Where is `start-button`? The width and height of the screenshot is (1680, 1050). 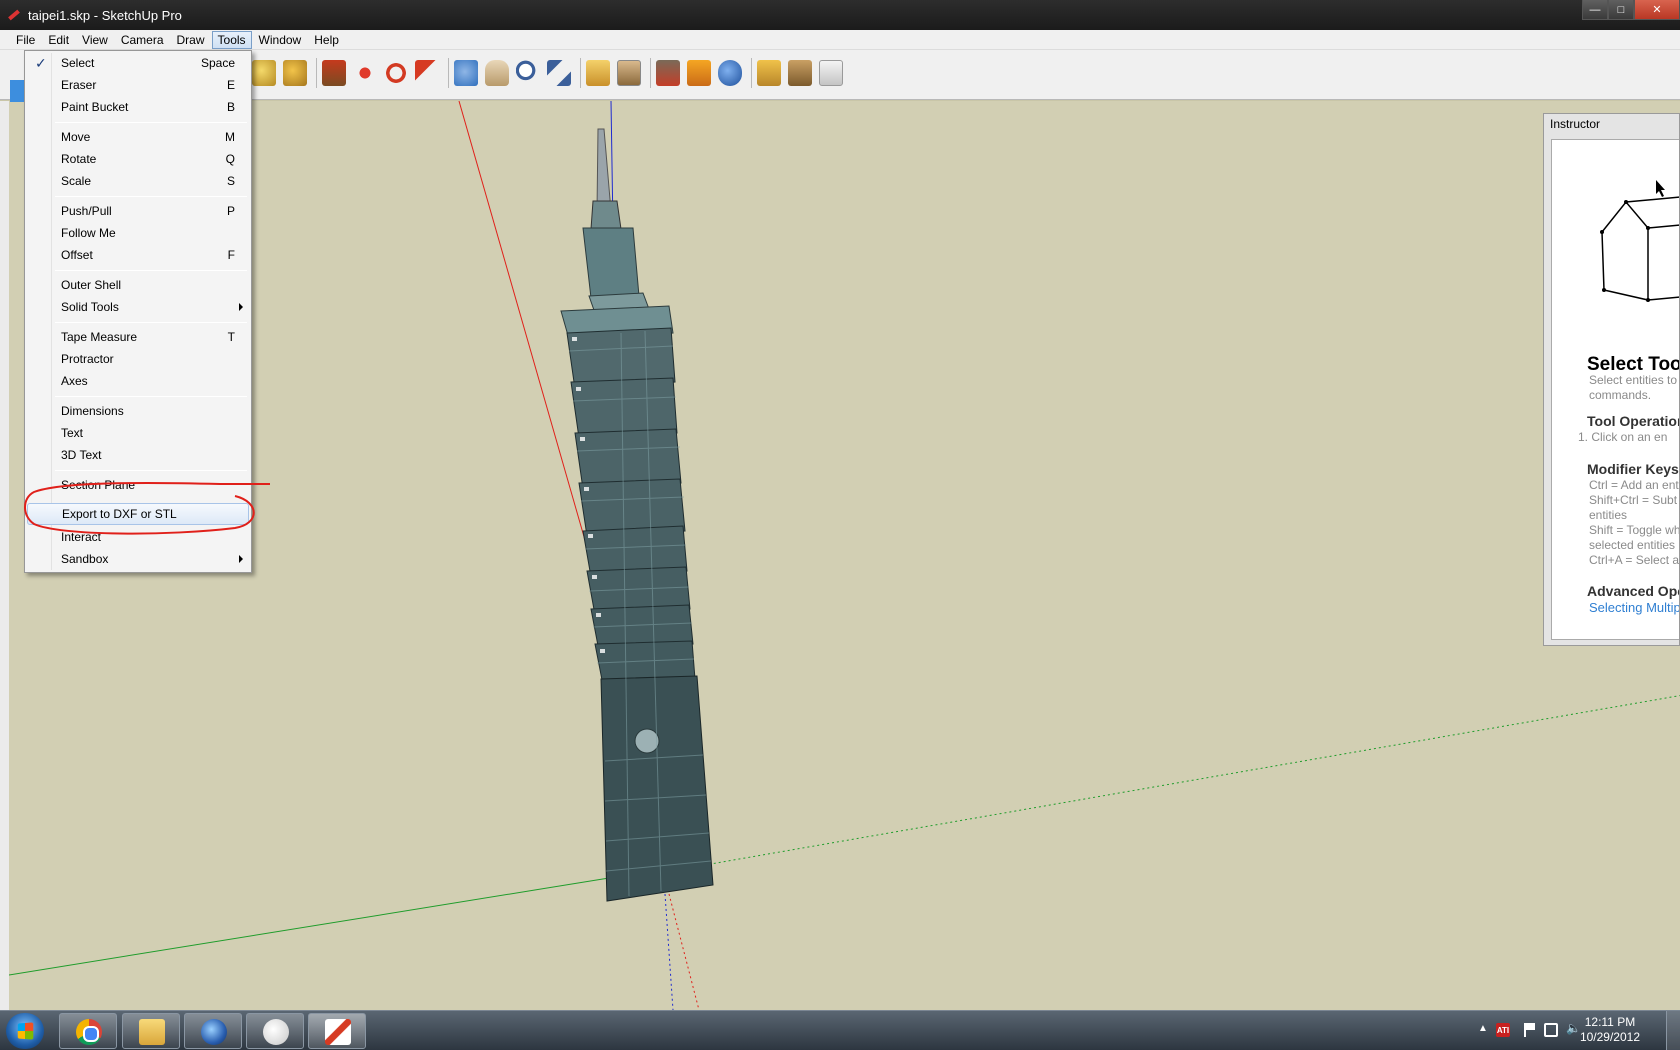 start-button is located at coordinates (25, 1031).